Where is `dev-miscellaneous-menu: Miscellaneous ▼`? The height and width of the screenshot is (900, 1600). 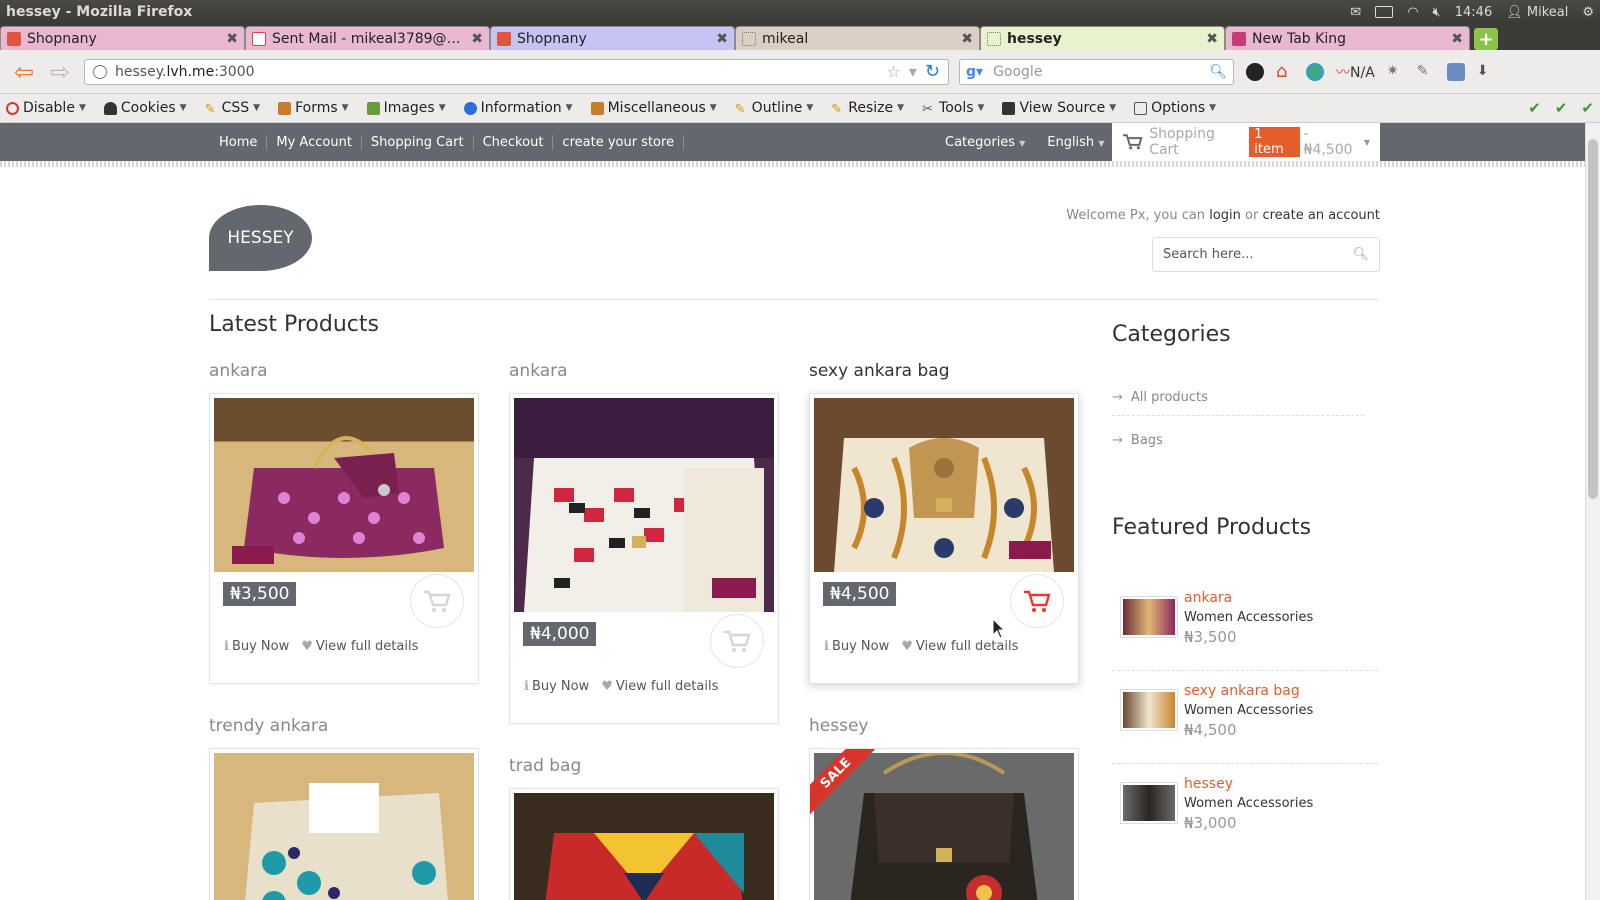 dev-miscellaneous-menu: Miscellaneous ▼ is located at coordinates (653, 108).